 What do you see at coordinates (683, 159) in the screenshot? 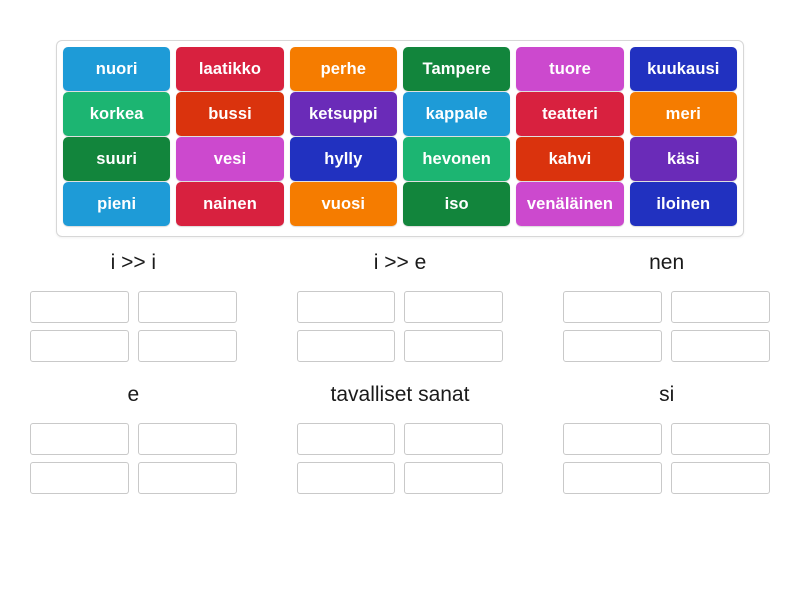
I see `word-tile: käsi` at bounding box center [683, 159].